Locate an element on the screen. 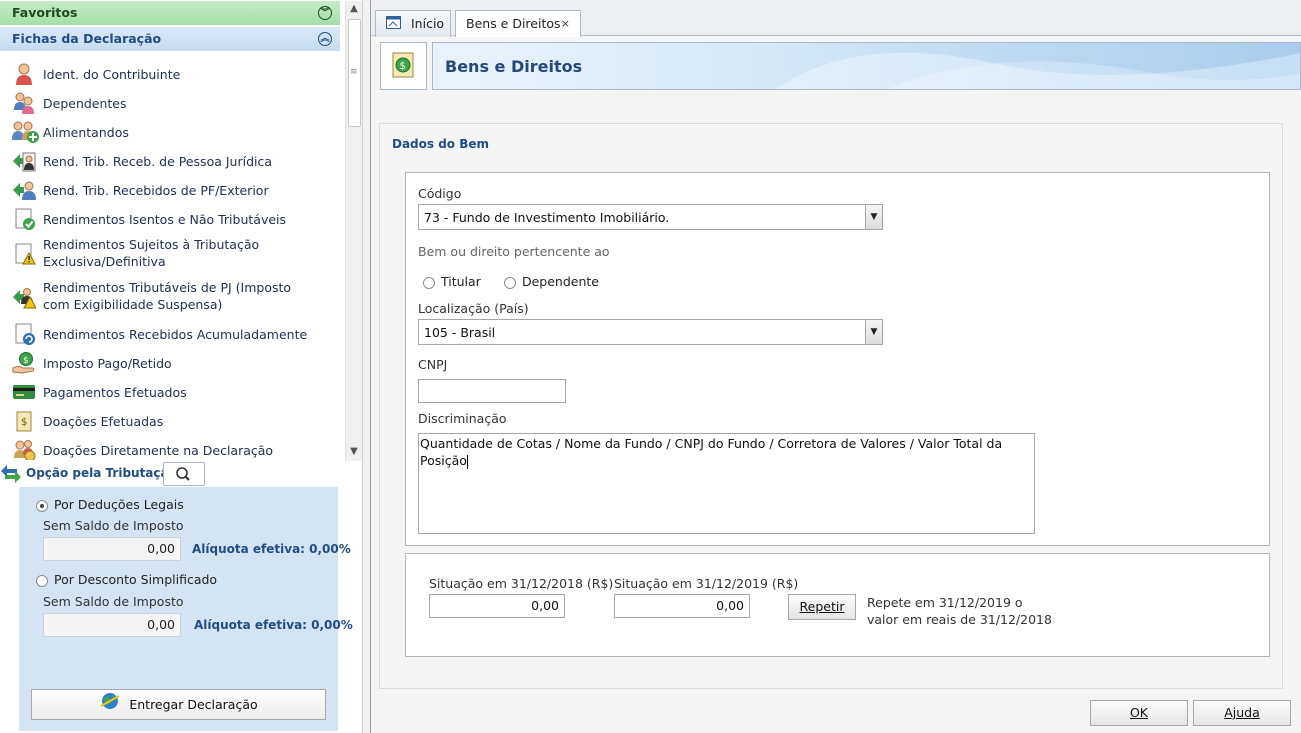 The width and height of the screenshot is (1301, 733). sidebar-item-pagamentos: Pagamentos Efetuados is located at coordinates (177, 392).